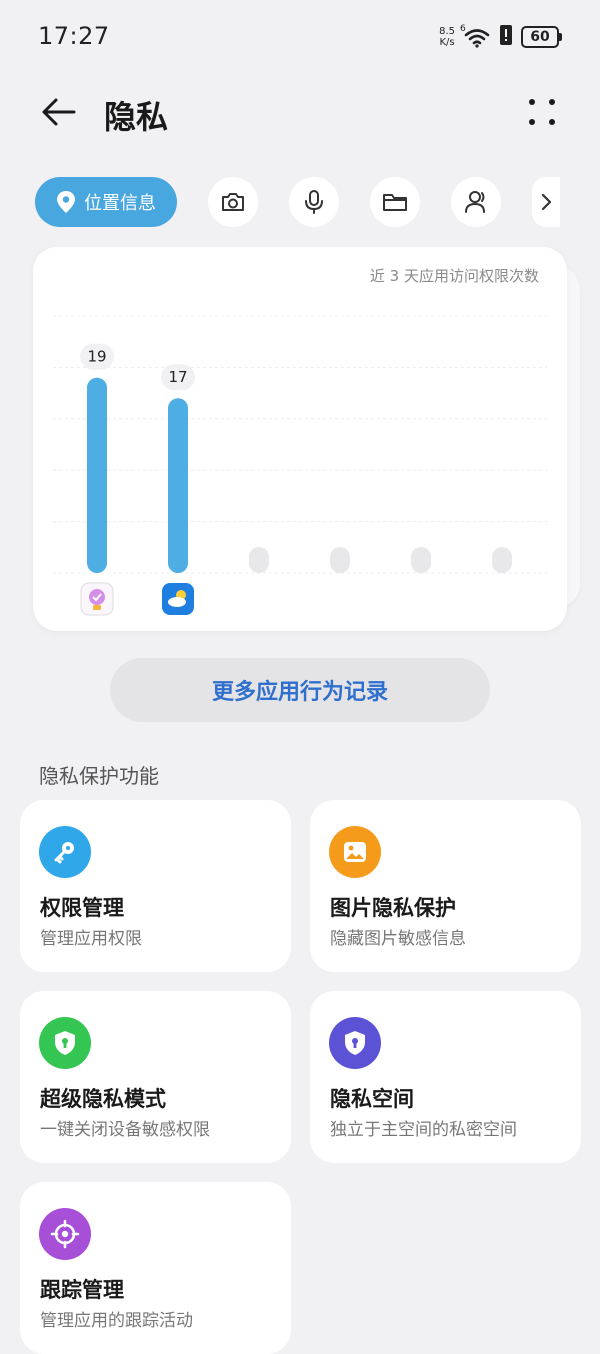 This screenshot has height=1354, width=600. I want to click on microphone-icon, so click(314, 202).